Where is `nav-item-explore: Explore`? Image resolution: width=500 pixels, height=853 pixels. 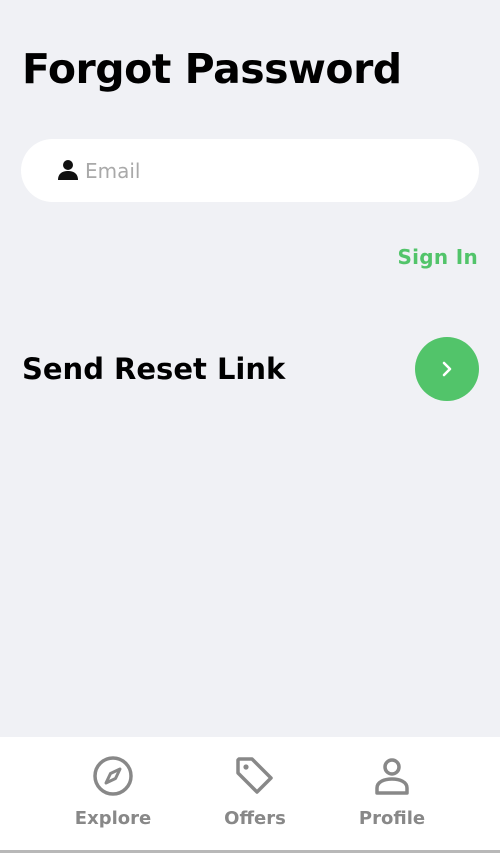
nav-item-explore: Explore is located at coordinates (113, 793).